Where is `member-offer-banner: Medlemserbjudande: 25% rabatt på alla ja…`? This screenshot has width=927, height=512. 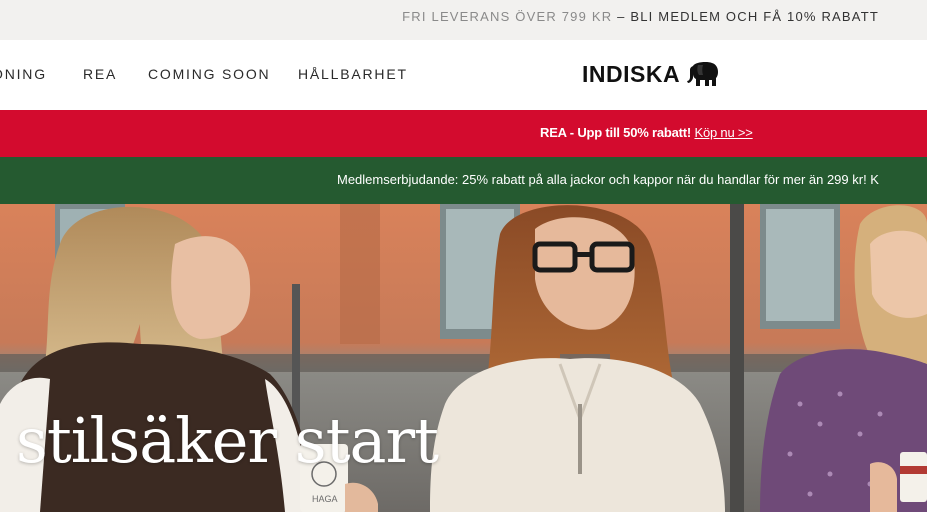
member-offer-banner: Medlemserbjudande: 25% rabatt på alla ja… is located at coordinates (463, 180).